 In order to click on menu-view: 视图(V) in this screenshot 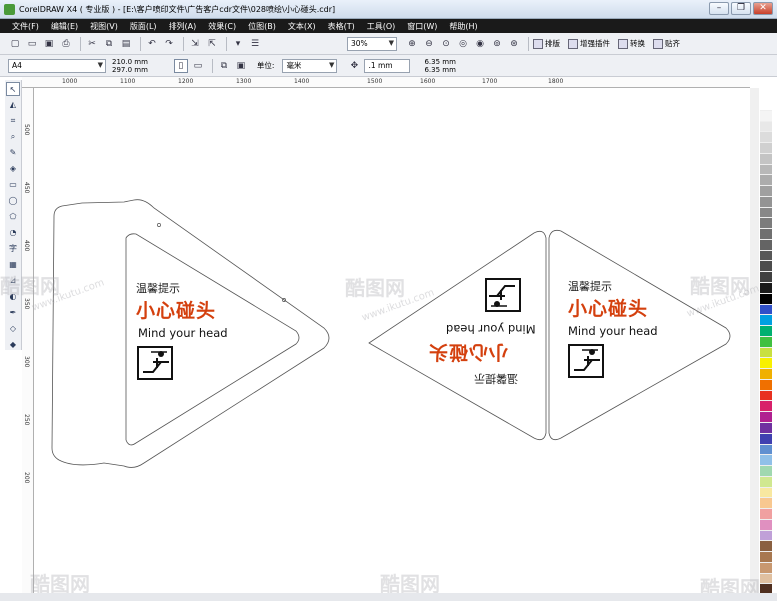, I will do `click(104, 26)`.